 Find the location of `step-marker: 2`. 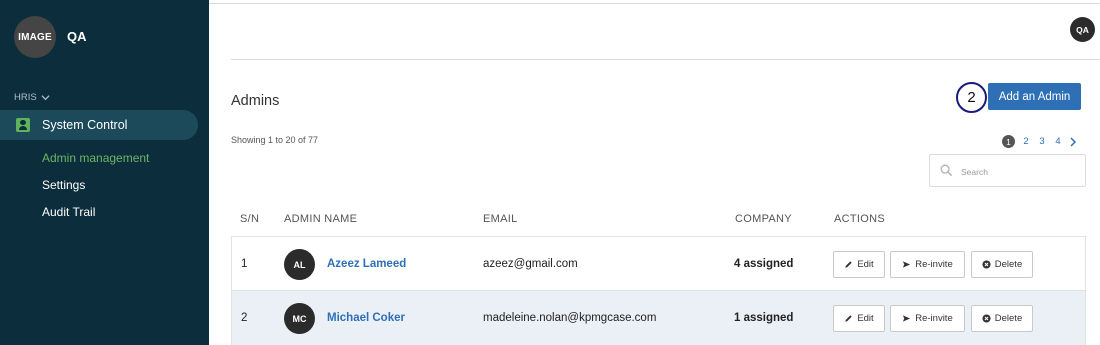

step-marker: 2 is located at coordinates (971, 97).